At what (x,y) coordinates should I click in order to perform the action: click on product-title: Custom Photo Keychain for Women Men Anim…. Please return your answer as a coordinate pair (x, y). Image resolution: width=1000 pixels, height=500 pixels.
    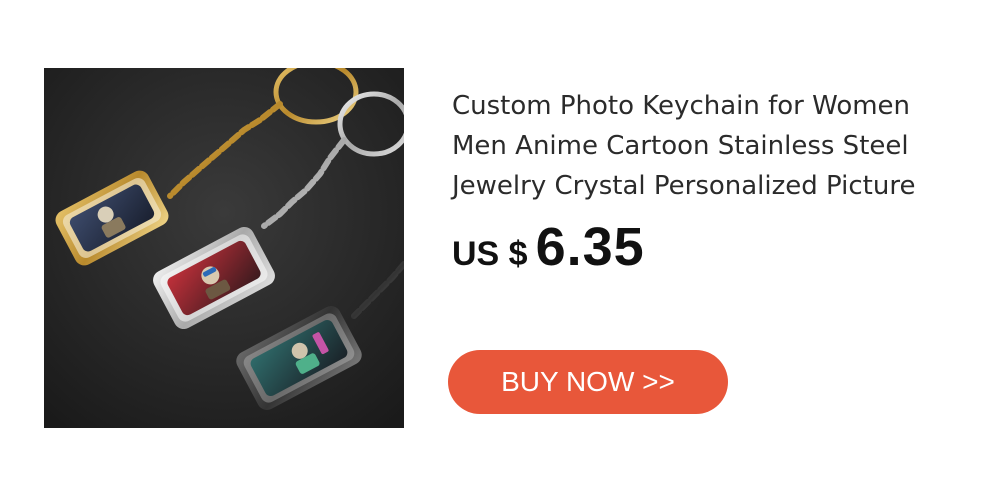
    Looking at the image, I should click on (712, 146).